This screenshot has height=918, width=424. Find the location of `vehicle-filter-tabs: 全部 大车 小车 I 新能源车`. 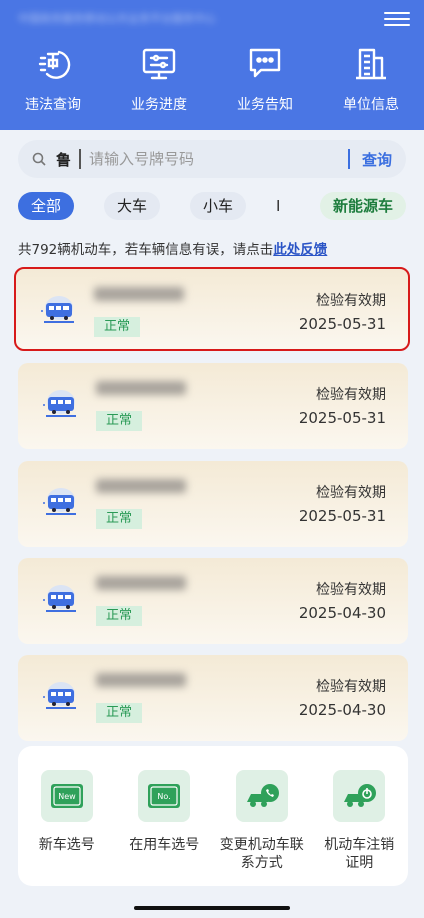

vehicle-filter-tabs: 全部 大车 小车 I 新能源车 is located at coordinates (213, 207).